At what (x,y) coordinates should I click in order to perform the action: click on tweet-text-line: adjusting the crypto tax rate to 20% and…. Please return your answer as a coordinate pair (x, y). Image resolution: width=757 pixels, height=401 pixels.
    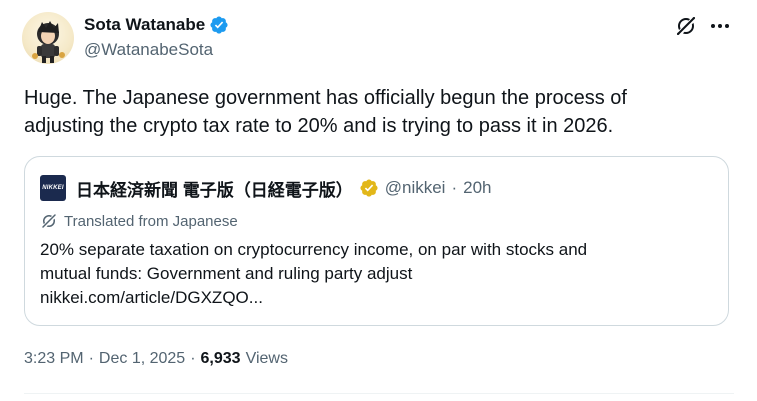
    Looking at the image, I should click on (319, 126).